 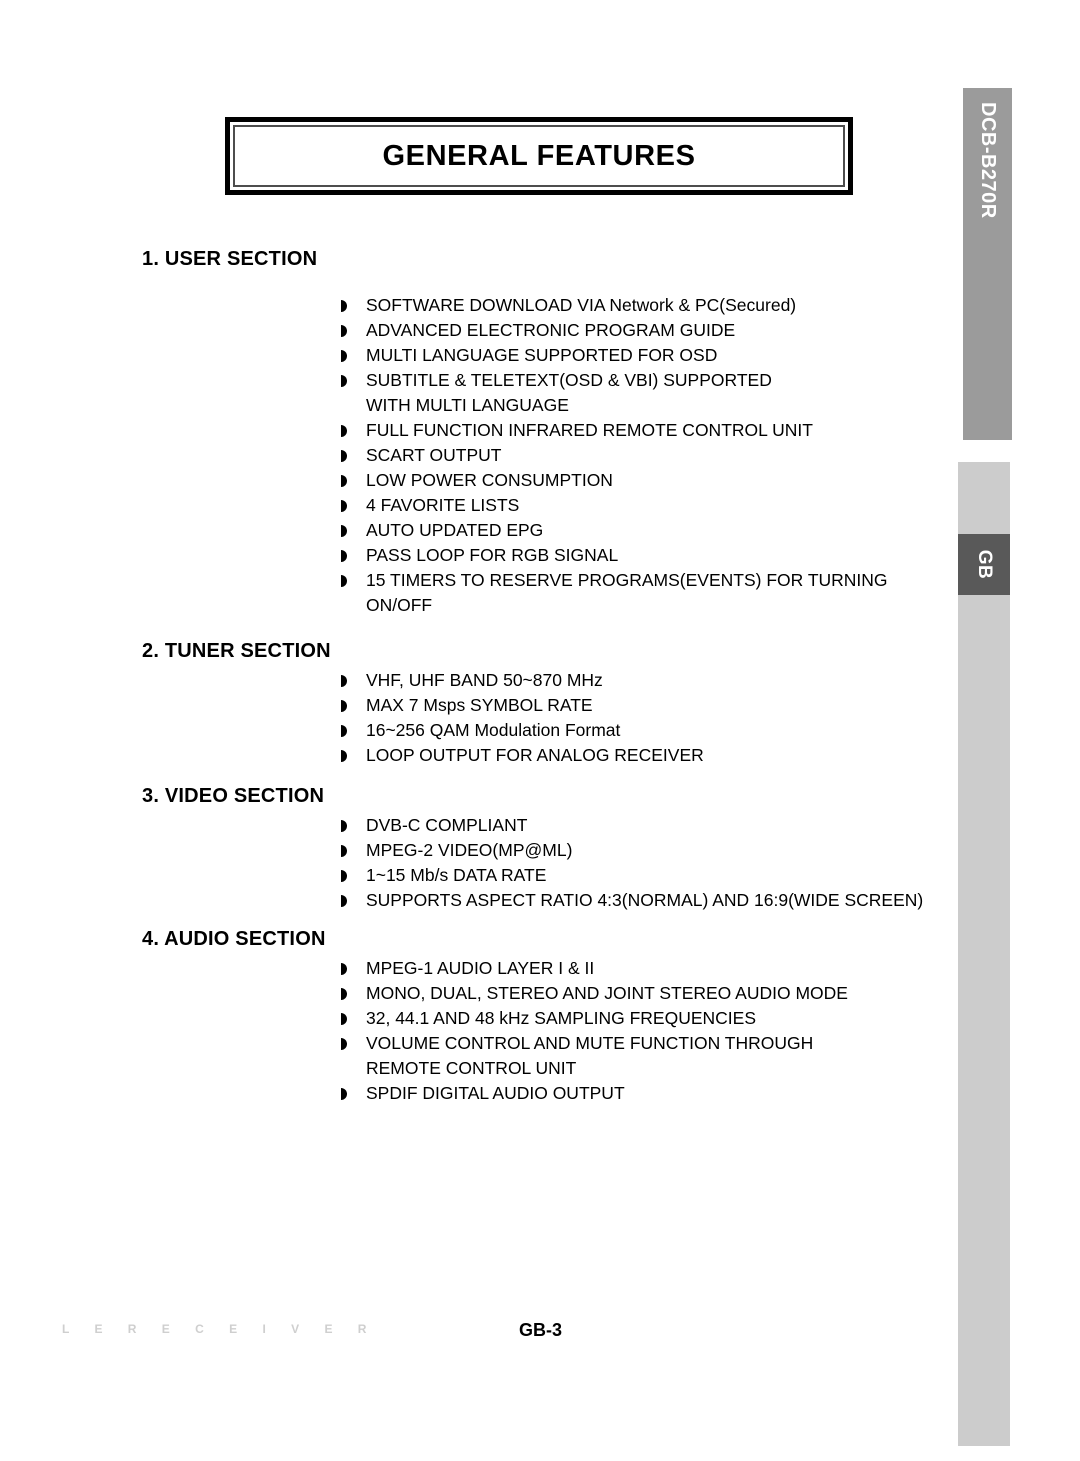 What do you see at coordinates (480, 968) in the screenshot?
I see `list-item-text: MPEG-1 AUDIO LAYER I & II` at bounding box center [480, 968].